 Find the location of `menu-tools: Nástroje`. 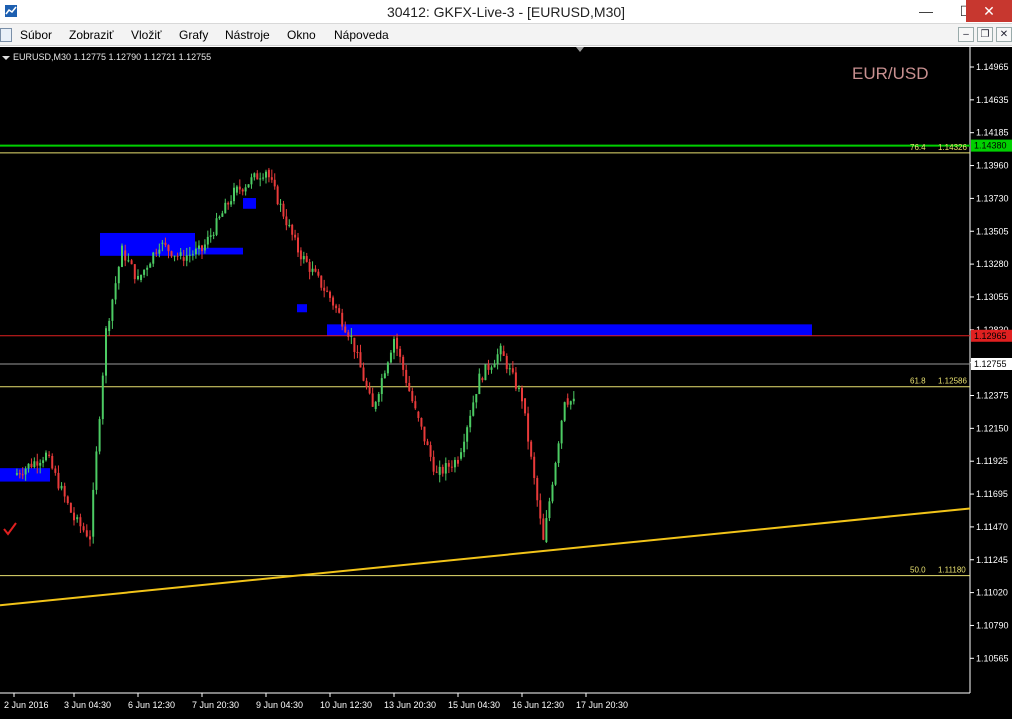

menu-tools: Nástroje is located at coordinates (247, 35).